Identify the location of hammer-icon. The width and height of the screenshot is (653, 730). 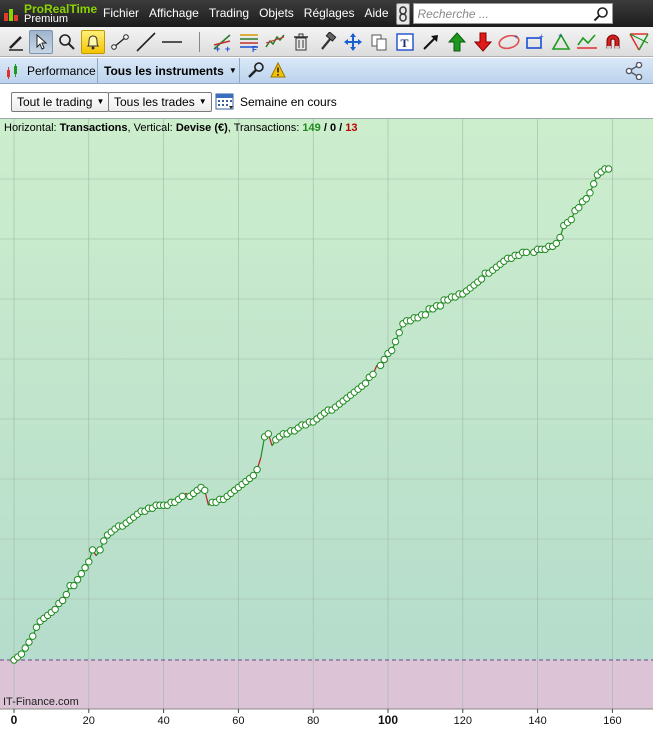
(327, 42).